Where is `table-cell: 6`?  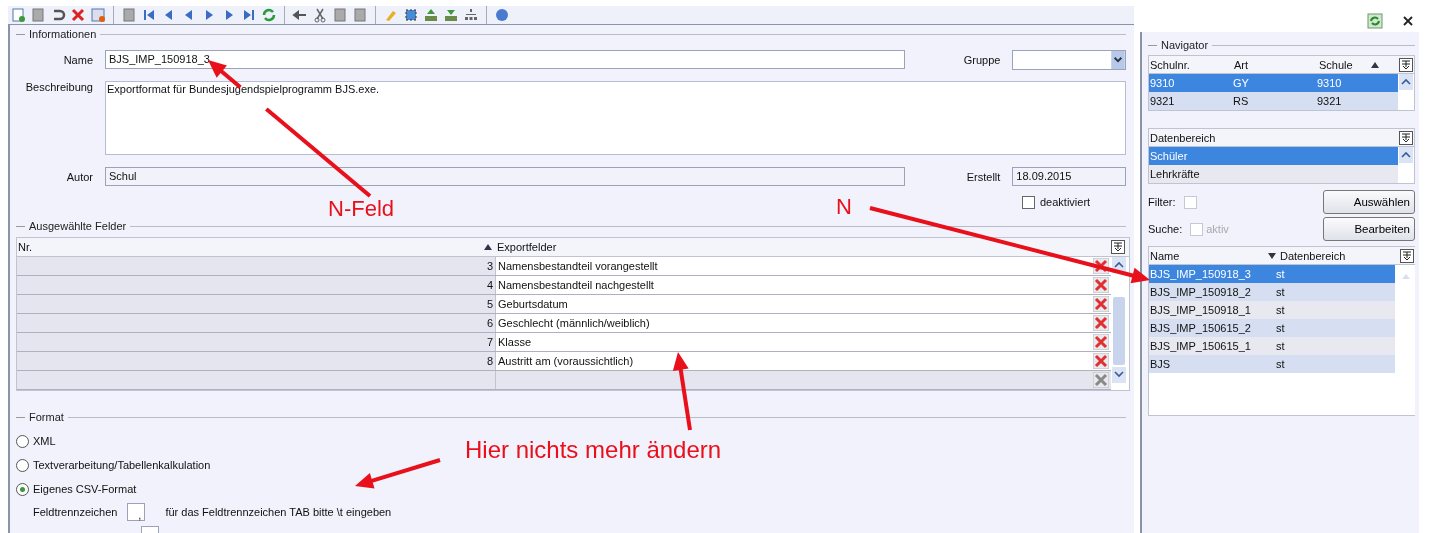
table-cell: 6 is located at coordinates (256, 323).